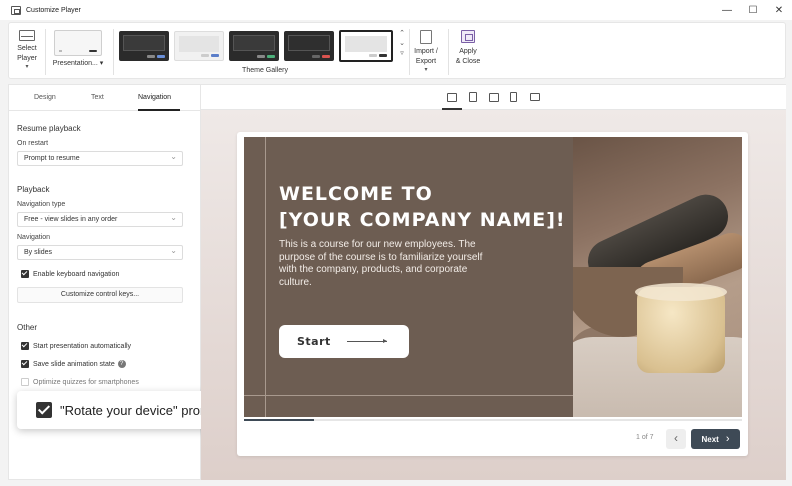 This screenshot has height=486, width=792. What do you see at coordinates (53, 10) in the screenshot?
I see `window-title: Customize Player` at bounding box center [53, 10].